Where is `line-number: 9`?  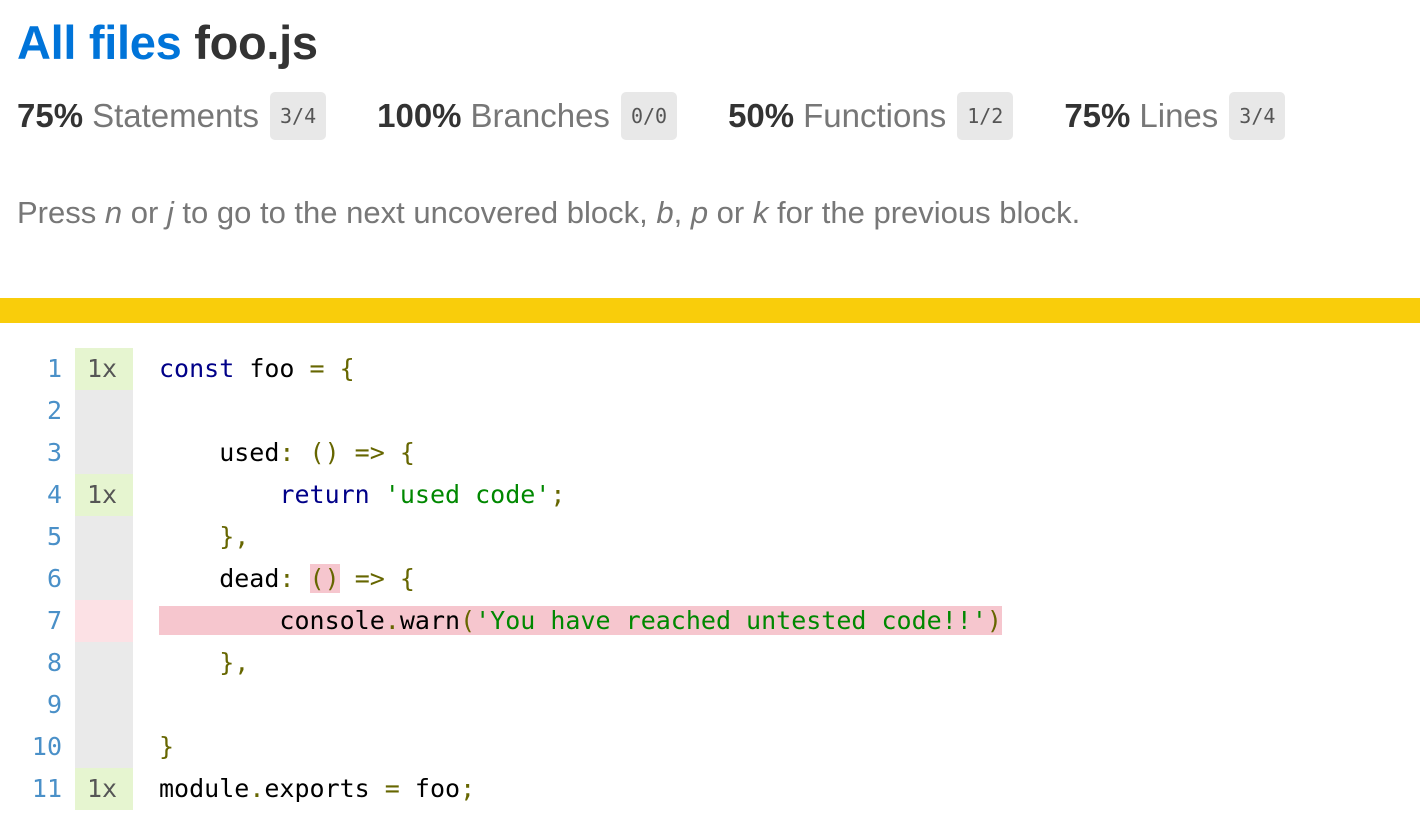 line-number: 9 is located at coordinates (37, 705).